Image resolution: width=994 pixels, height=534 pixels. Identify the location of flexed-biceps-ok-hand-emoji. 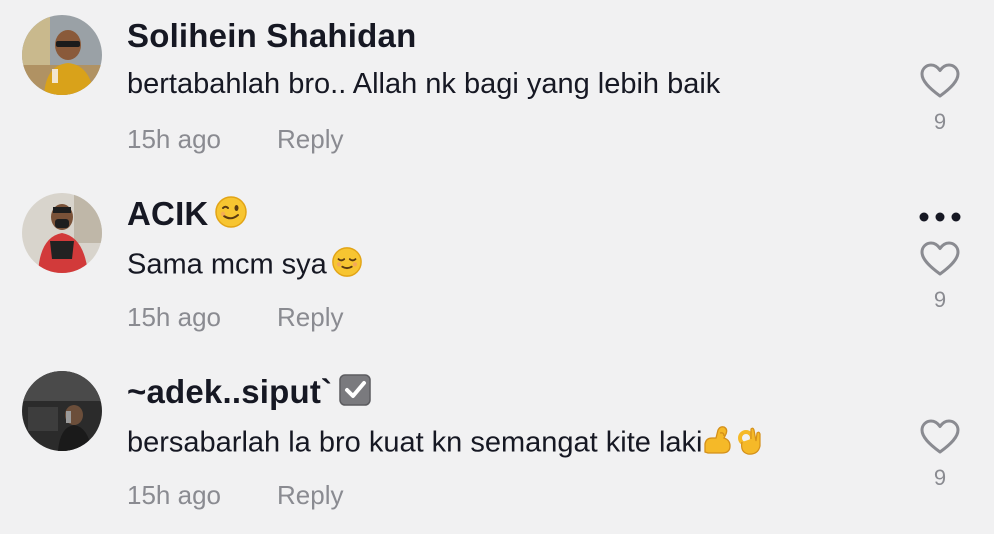
(734, 444).